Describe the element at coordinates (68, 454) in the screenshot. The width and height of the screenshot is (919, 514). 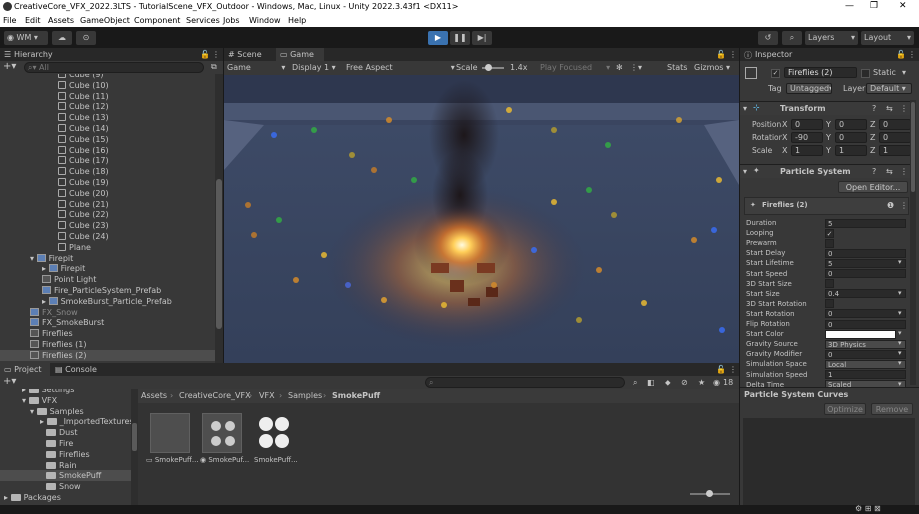
I see `project-folder-item: Fireflies` at that location.